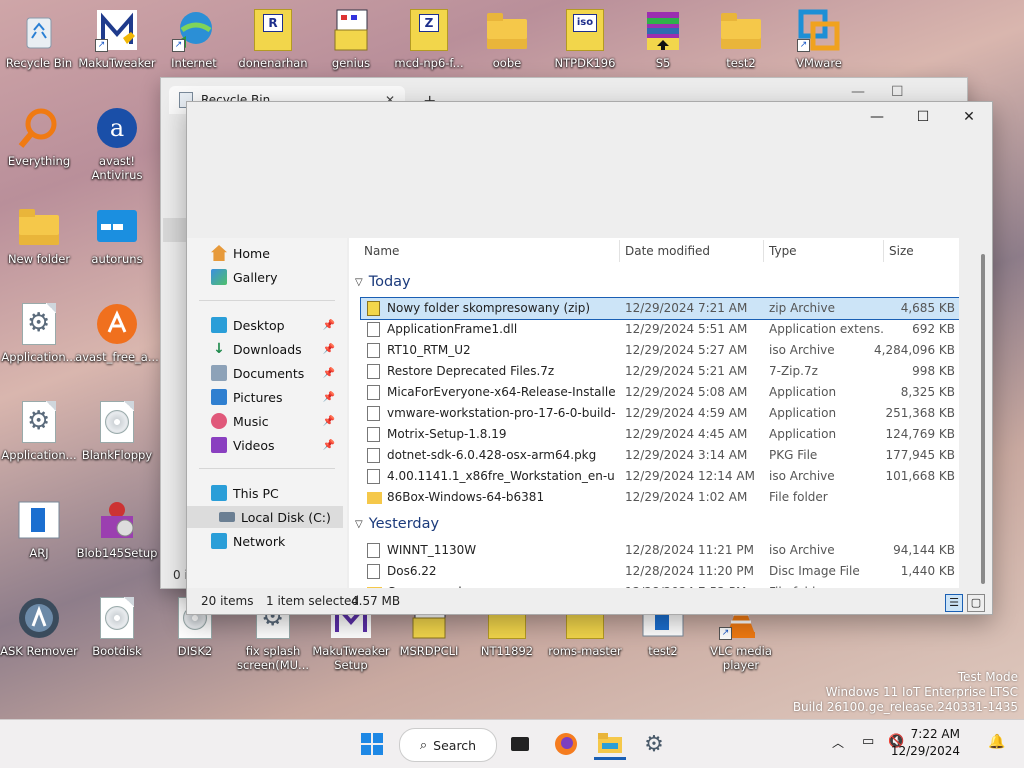 This screenshot has width=1024, height=768. I want to click on maximize-icon: ☐, so click(897, 92).